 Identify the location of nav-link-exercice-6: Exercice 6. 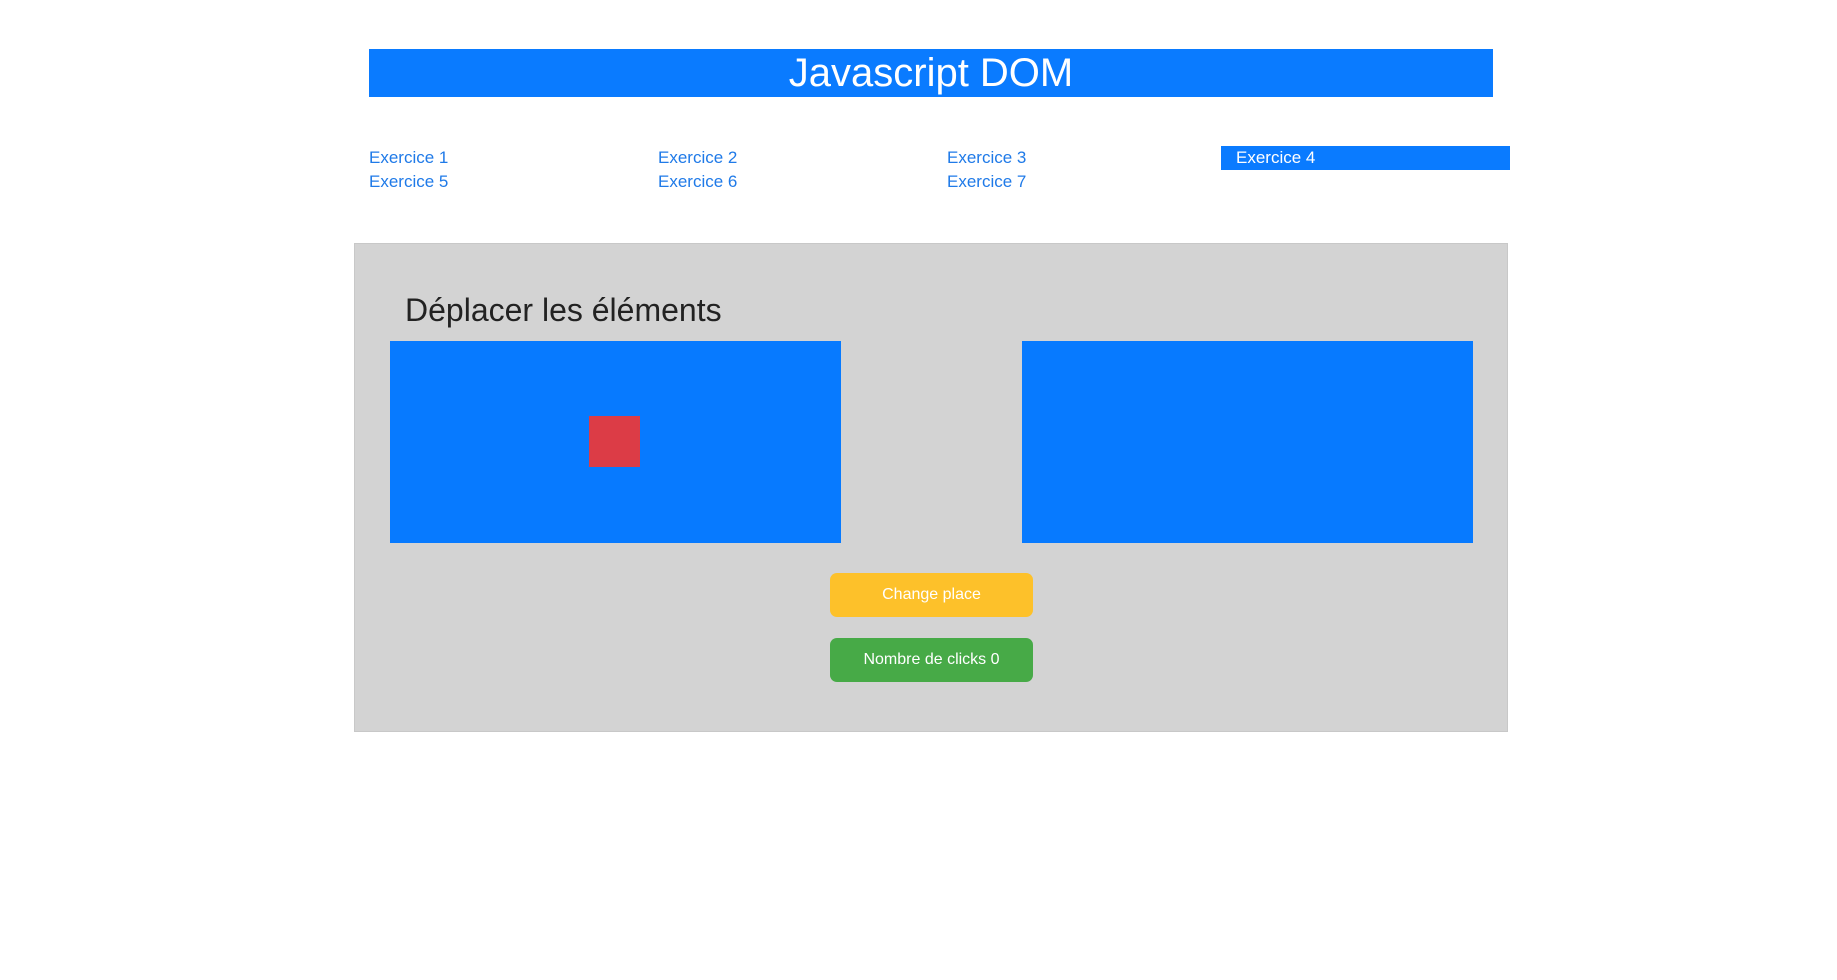
(802, 182).